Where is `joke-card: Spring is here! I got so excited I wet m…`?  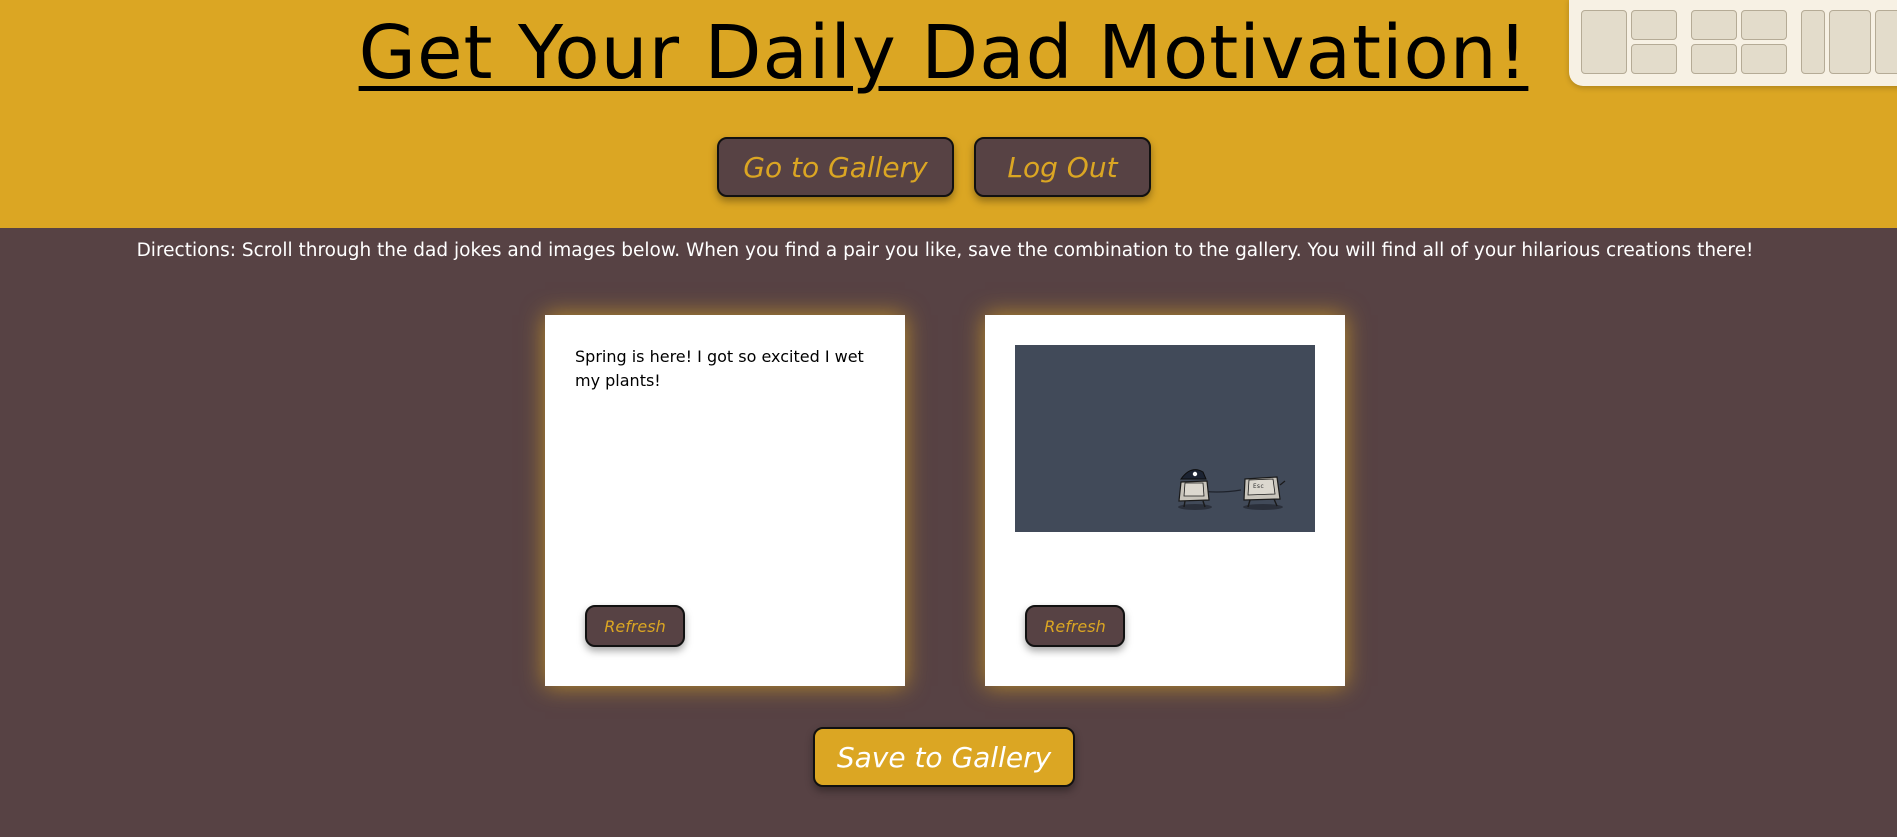 joke-card: Spring is here! I got so excited I wet m… is located at coordinates (725, 500).